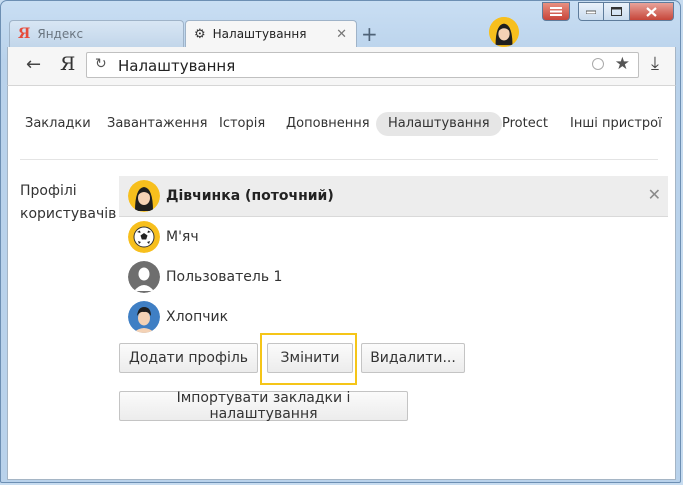 This screenshot has width=683, height=485. Describe the element at coordinates (48, 191) in the screenshot. I see `section-label-line1: Профілі` at that location.